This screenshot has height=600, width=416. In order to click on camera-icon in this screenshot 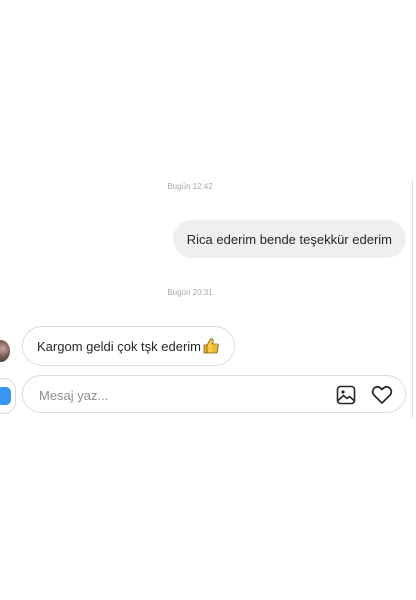, I will do `click(5, 396)`.